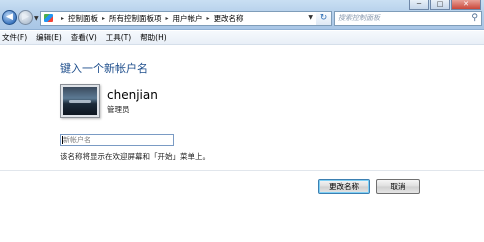  Describe the element at coordinates (398, 186) in the screenshot. I see `cancel-button: 取消` at that location.